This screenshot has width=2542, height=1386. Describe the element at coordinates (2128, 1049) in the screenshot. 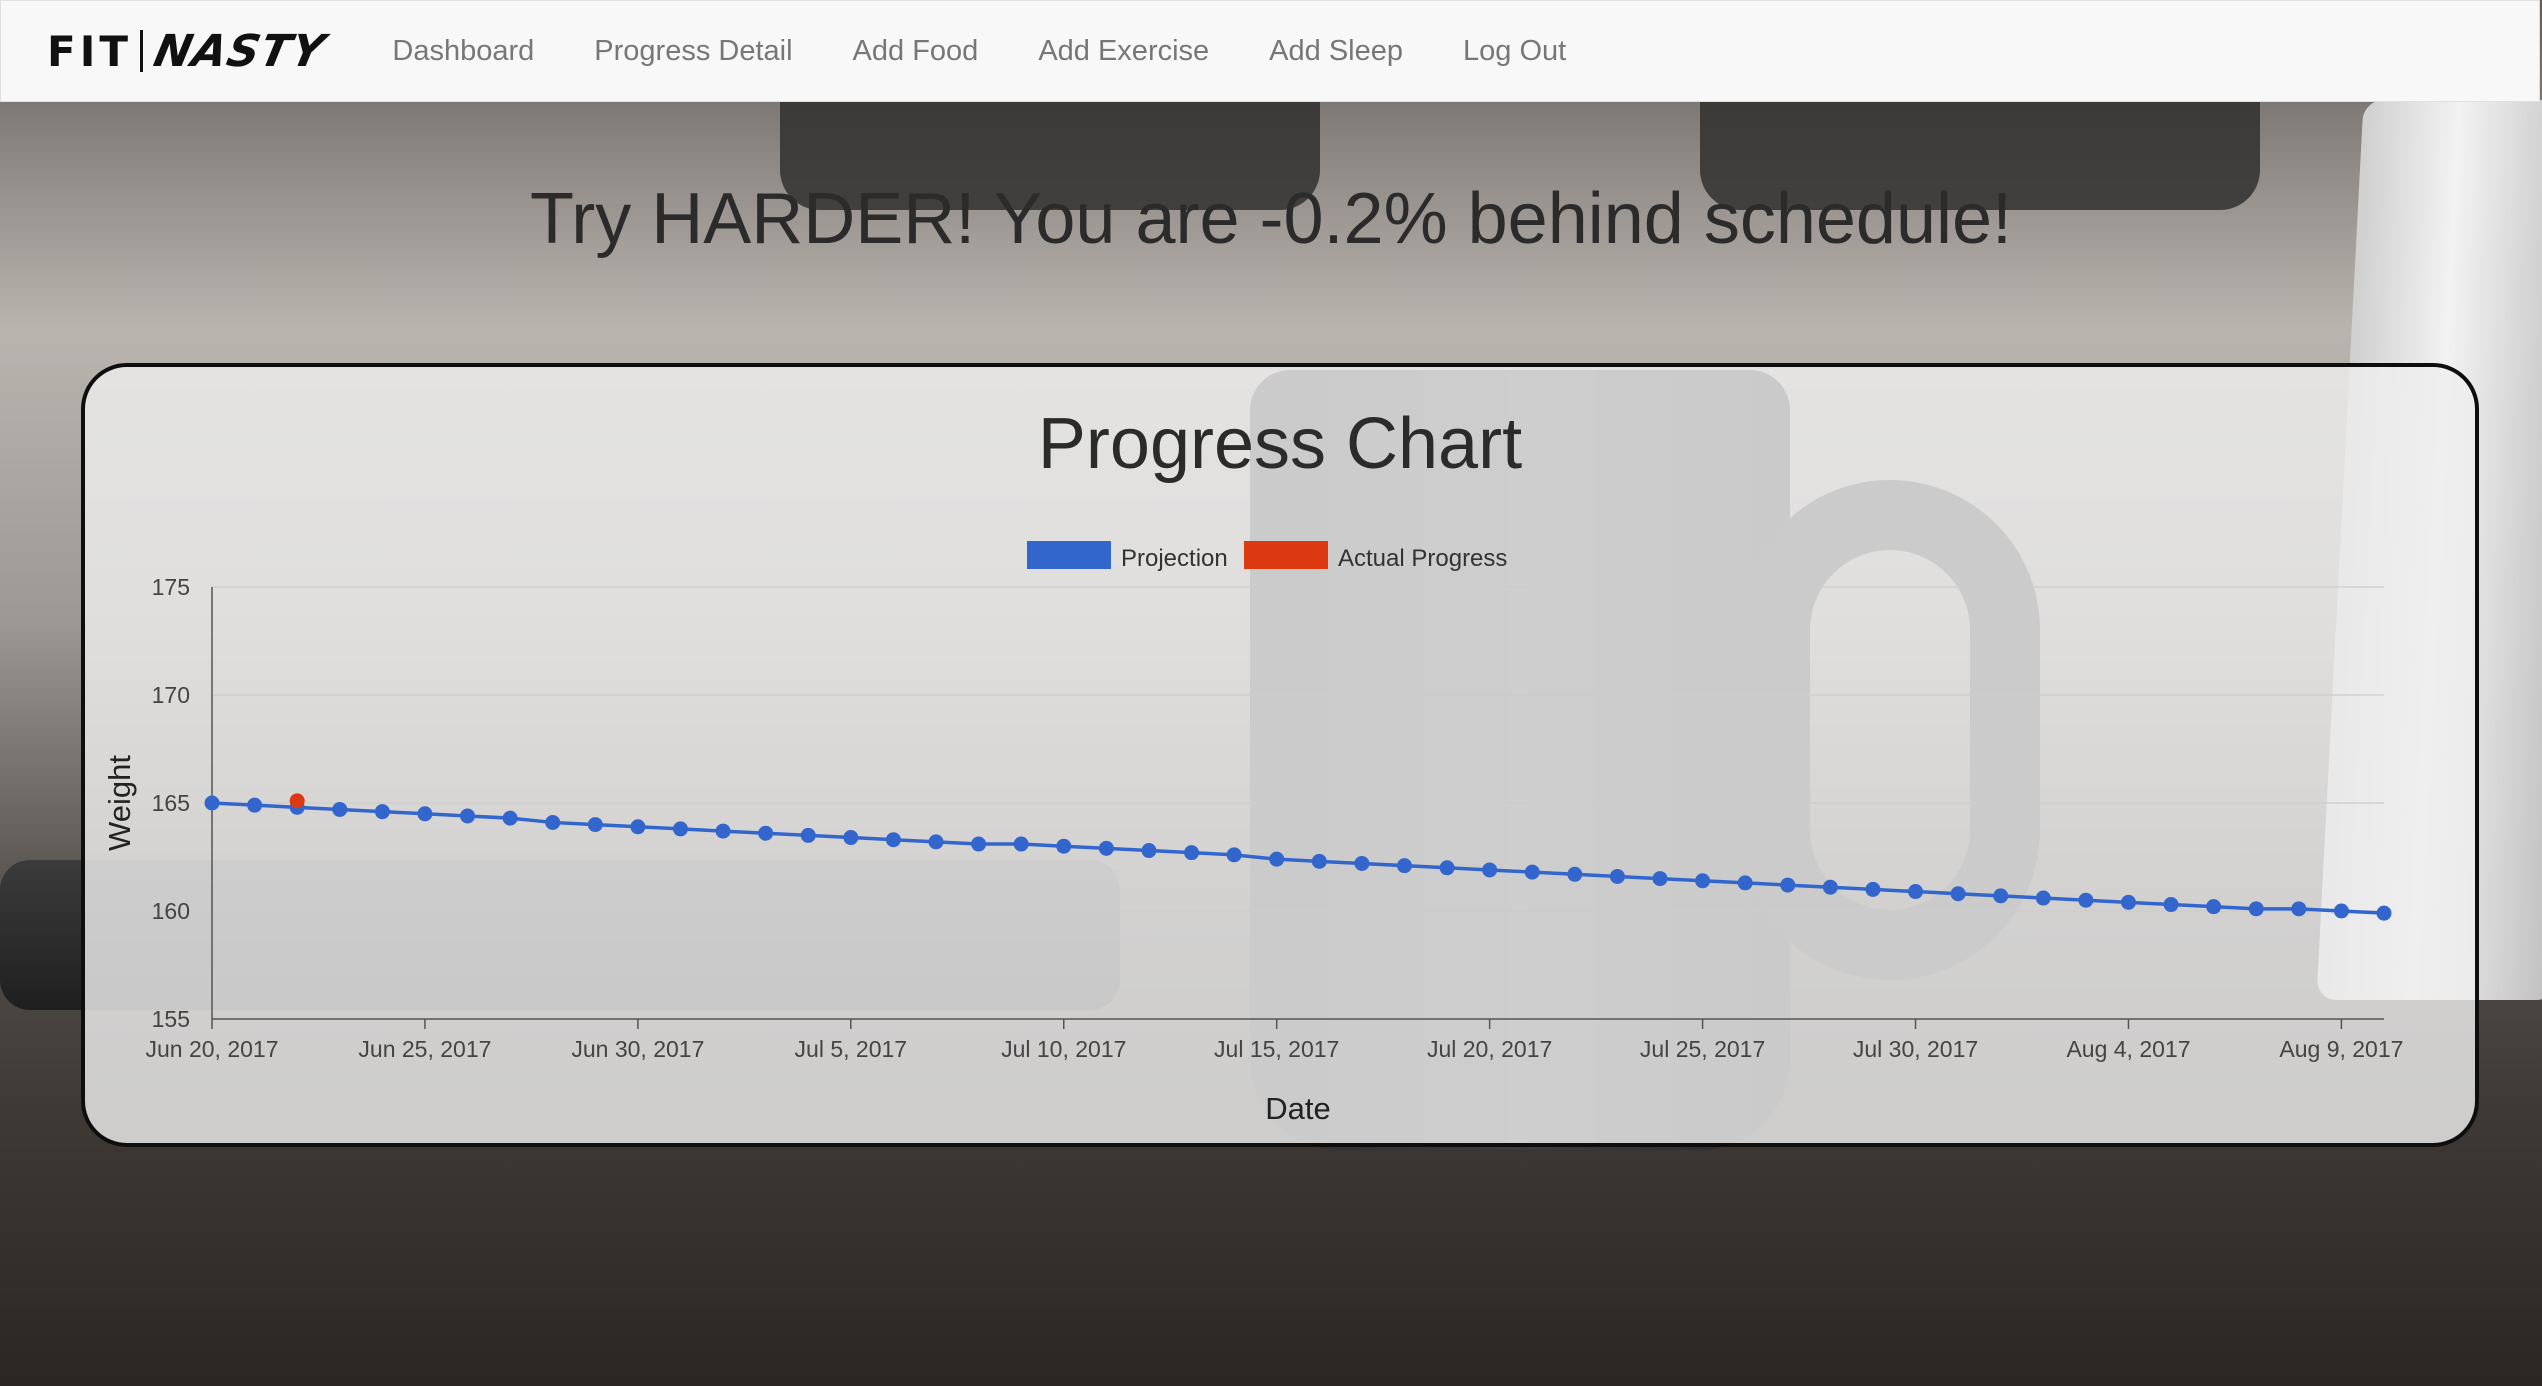

I see `x-tick-label: Aug 4, 2017` at that location.